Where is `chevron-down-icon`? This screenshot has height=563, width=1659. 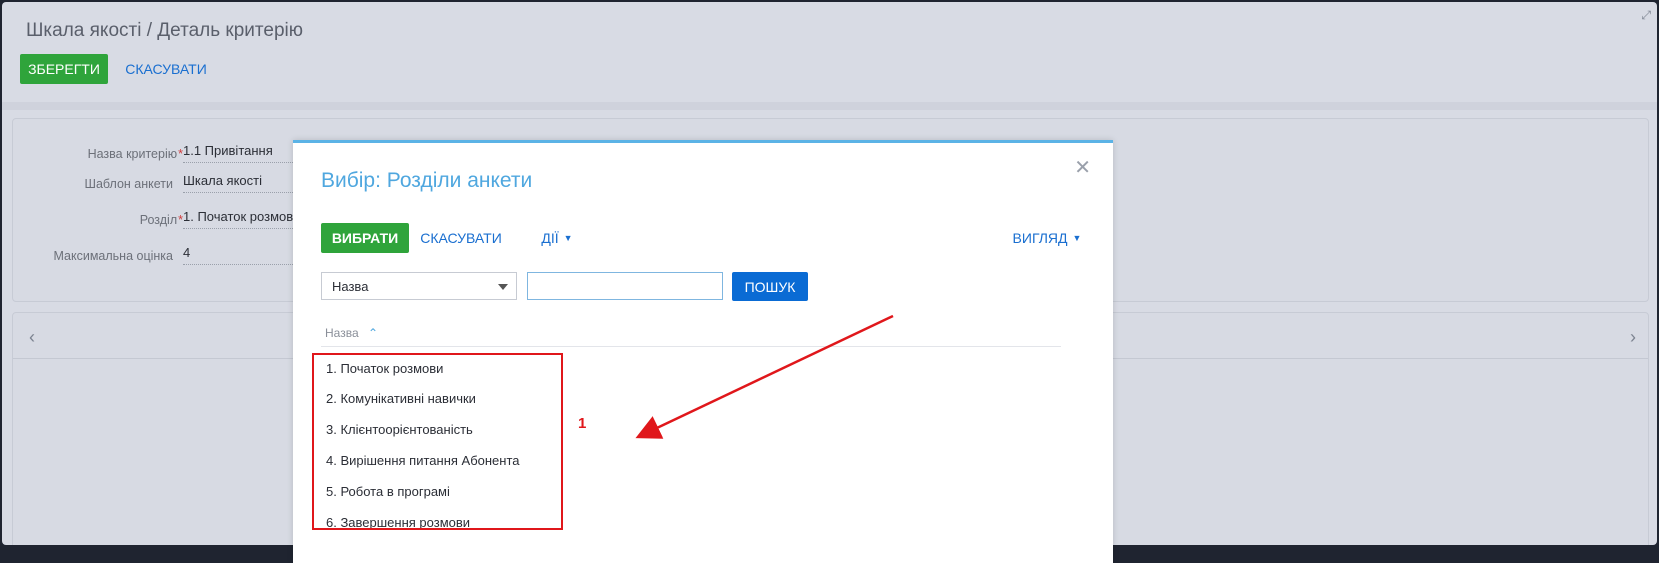 chevron-down-icon is located at coordinates (503, 287).